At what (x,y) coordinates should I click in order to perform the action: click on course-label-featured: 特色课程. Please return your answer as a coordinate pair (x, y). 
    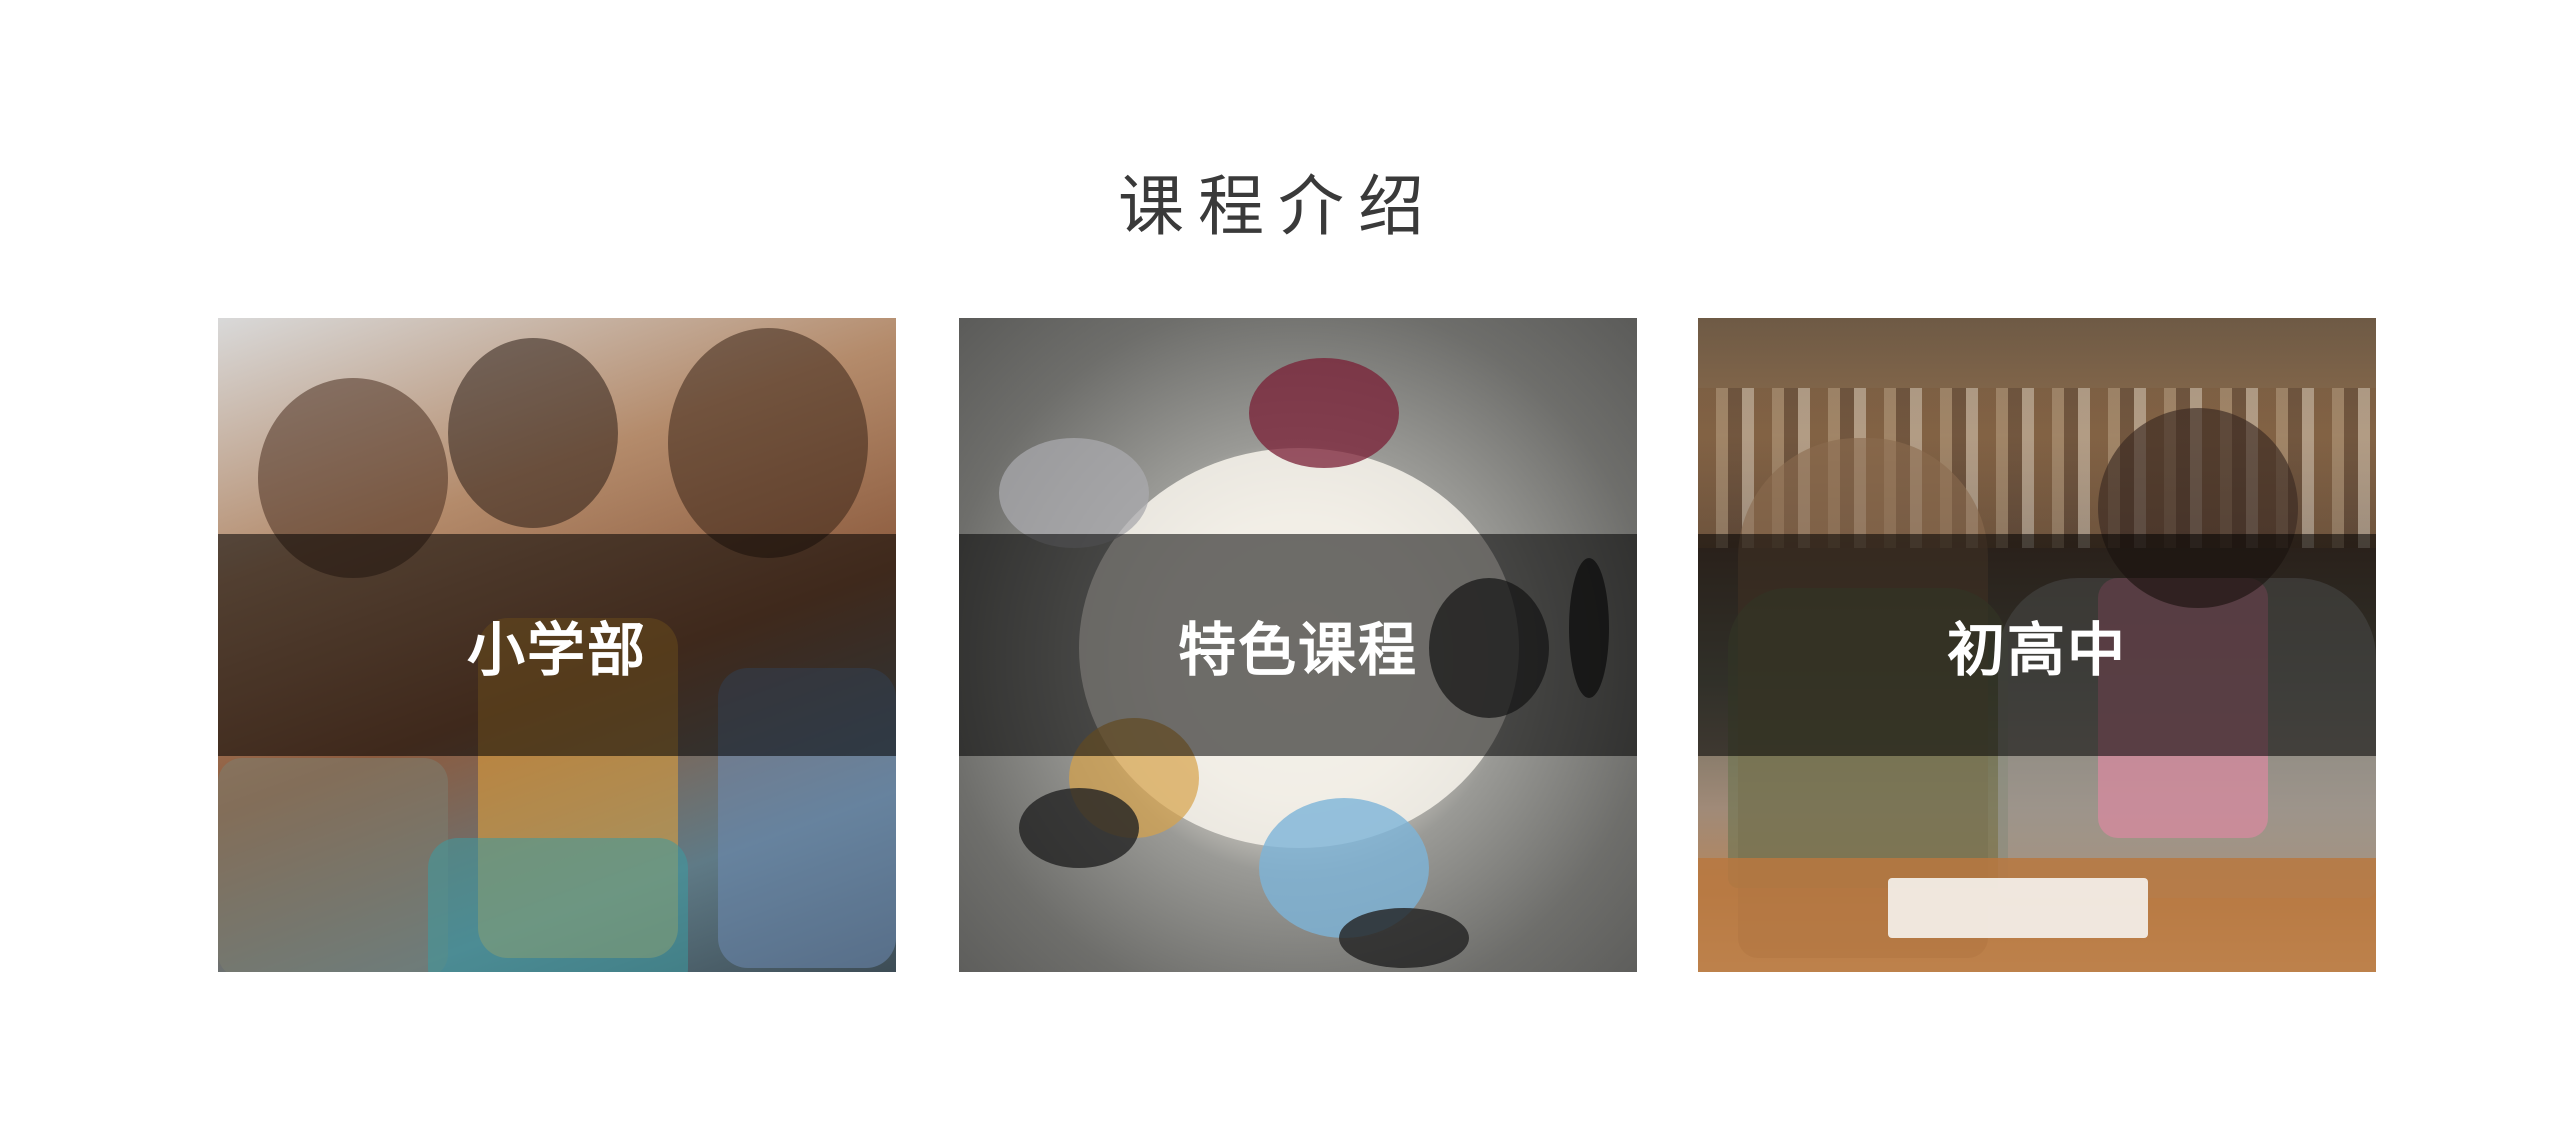
    Looking at the image, I should click on (1298, 645).